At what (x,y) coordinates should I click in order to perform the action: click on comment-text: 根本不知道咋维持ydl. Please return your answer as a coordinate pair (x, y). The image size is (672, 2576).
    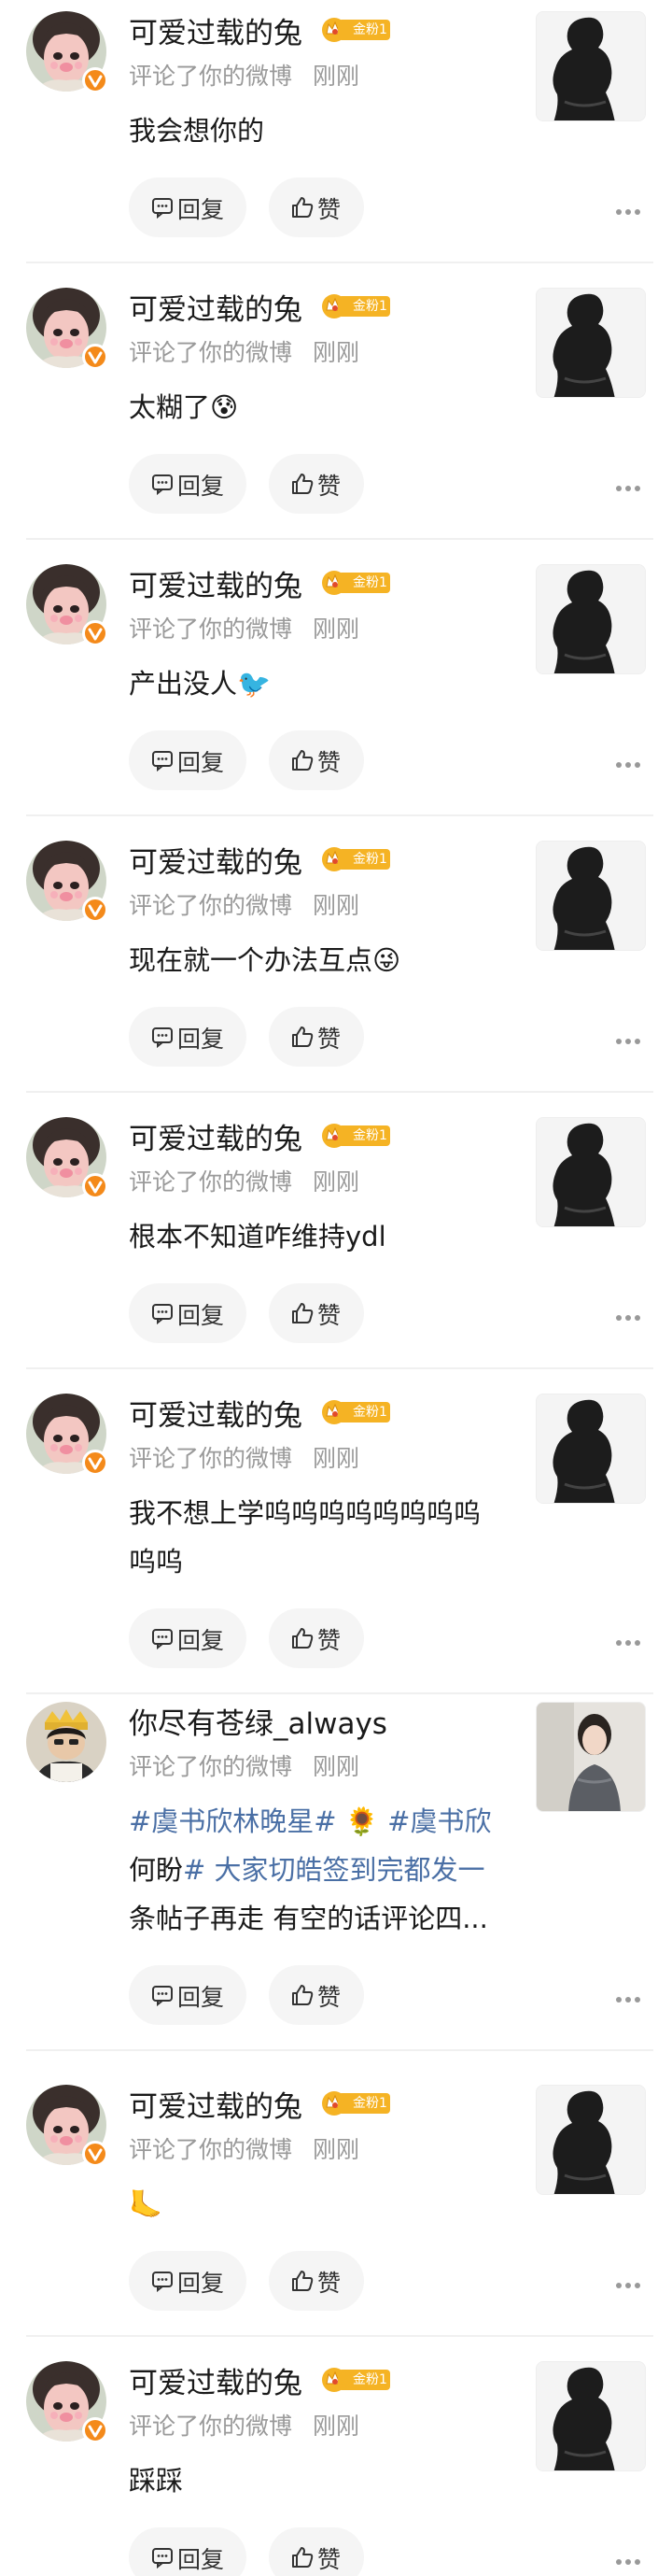
    Looking at the image, I should click on (325, 1236).